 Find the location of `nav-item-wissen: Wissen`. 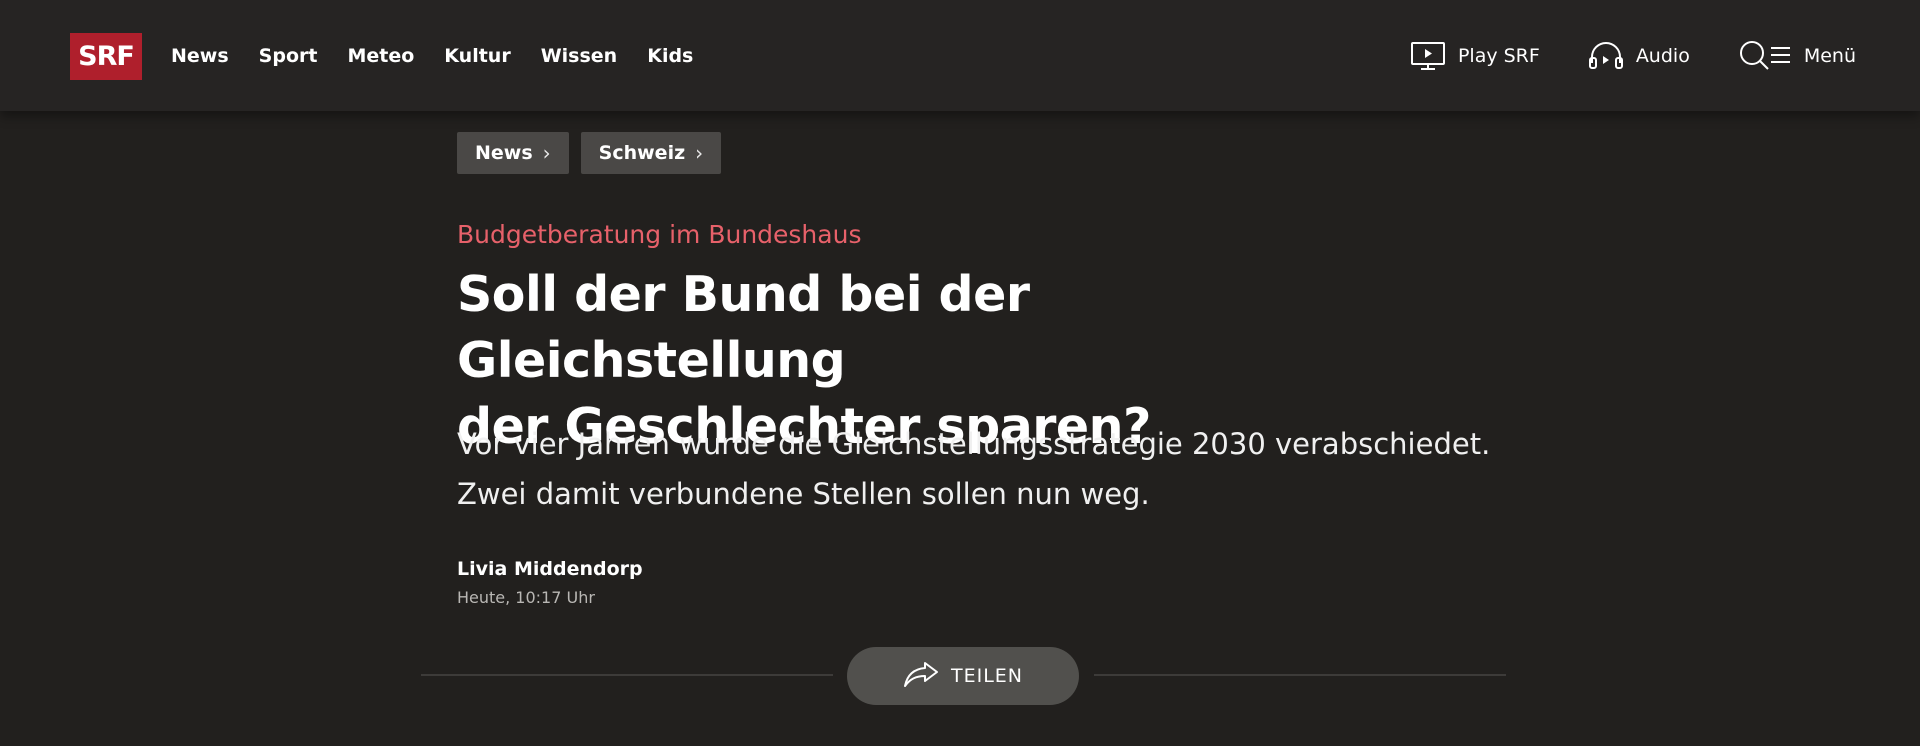

nav-item-wissen: Wissen is located at coordinates (579, 56).